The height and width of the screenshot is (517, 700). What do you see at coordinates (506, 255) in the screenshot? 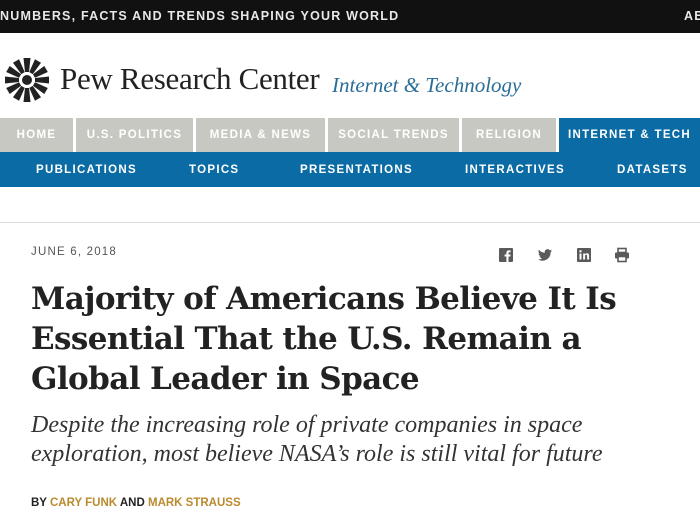
I see `facebook-icon` at bounding box center [506, 255].